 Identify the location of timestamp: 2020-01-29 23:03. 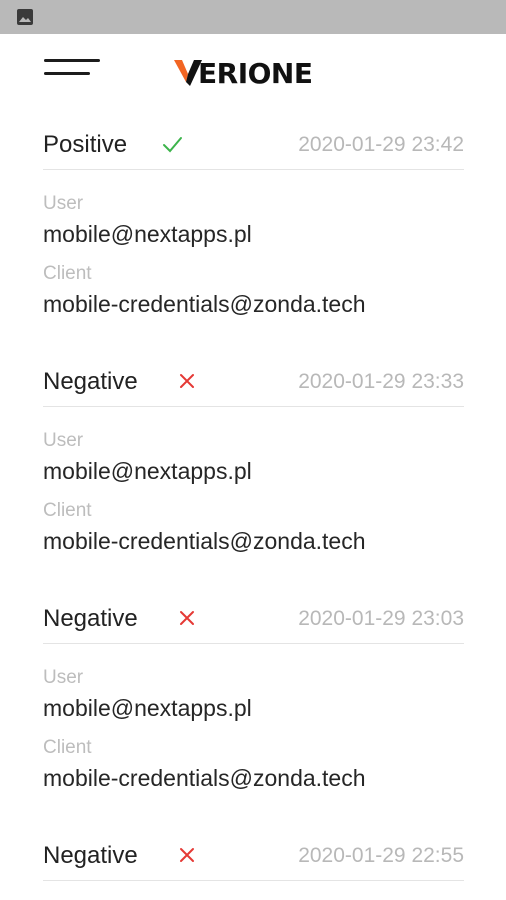
(381, 618).